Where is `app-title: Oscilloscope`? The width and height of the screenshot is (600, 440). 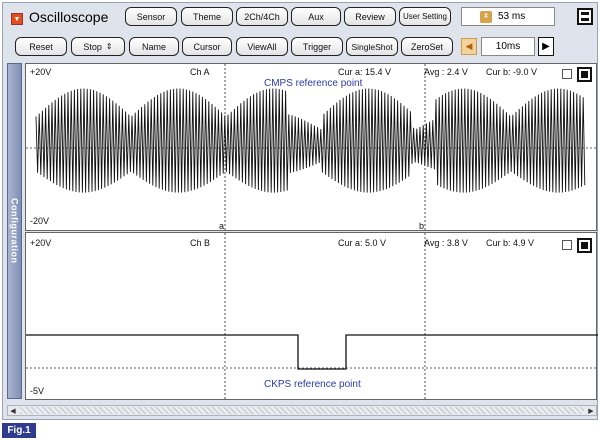 app-title: Oscilloscope is located at coordinates (69, 17).